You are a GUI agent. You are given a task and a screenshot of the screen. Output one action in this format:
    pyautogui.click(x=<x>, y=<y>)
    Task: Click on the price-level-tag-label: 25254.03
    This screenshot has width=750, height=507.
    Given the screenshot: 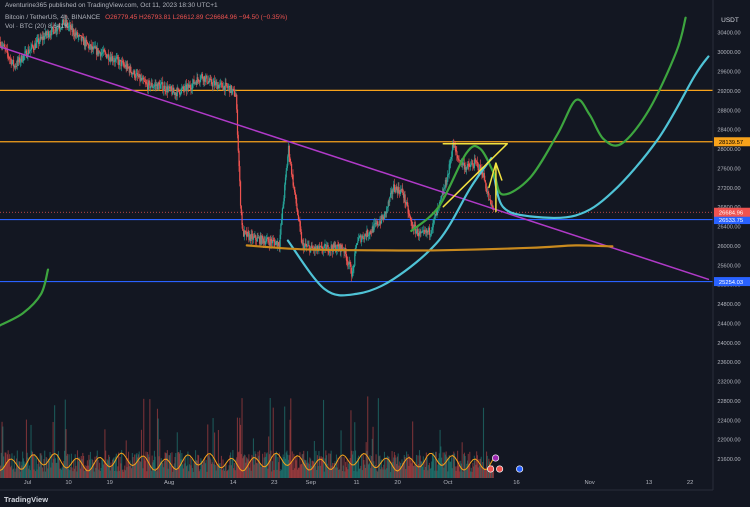 What is the action you would take?
    pyautogui.click(x=731, y=283)
    